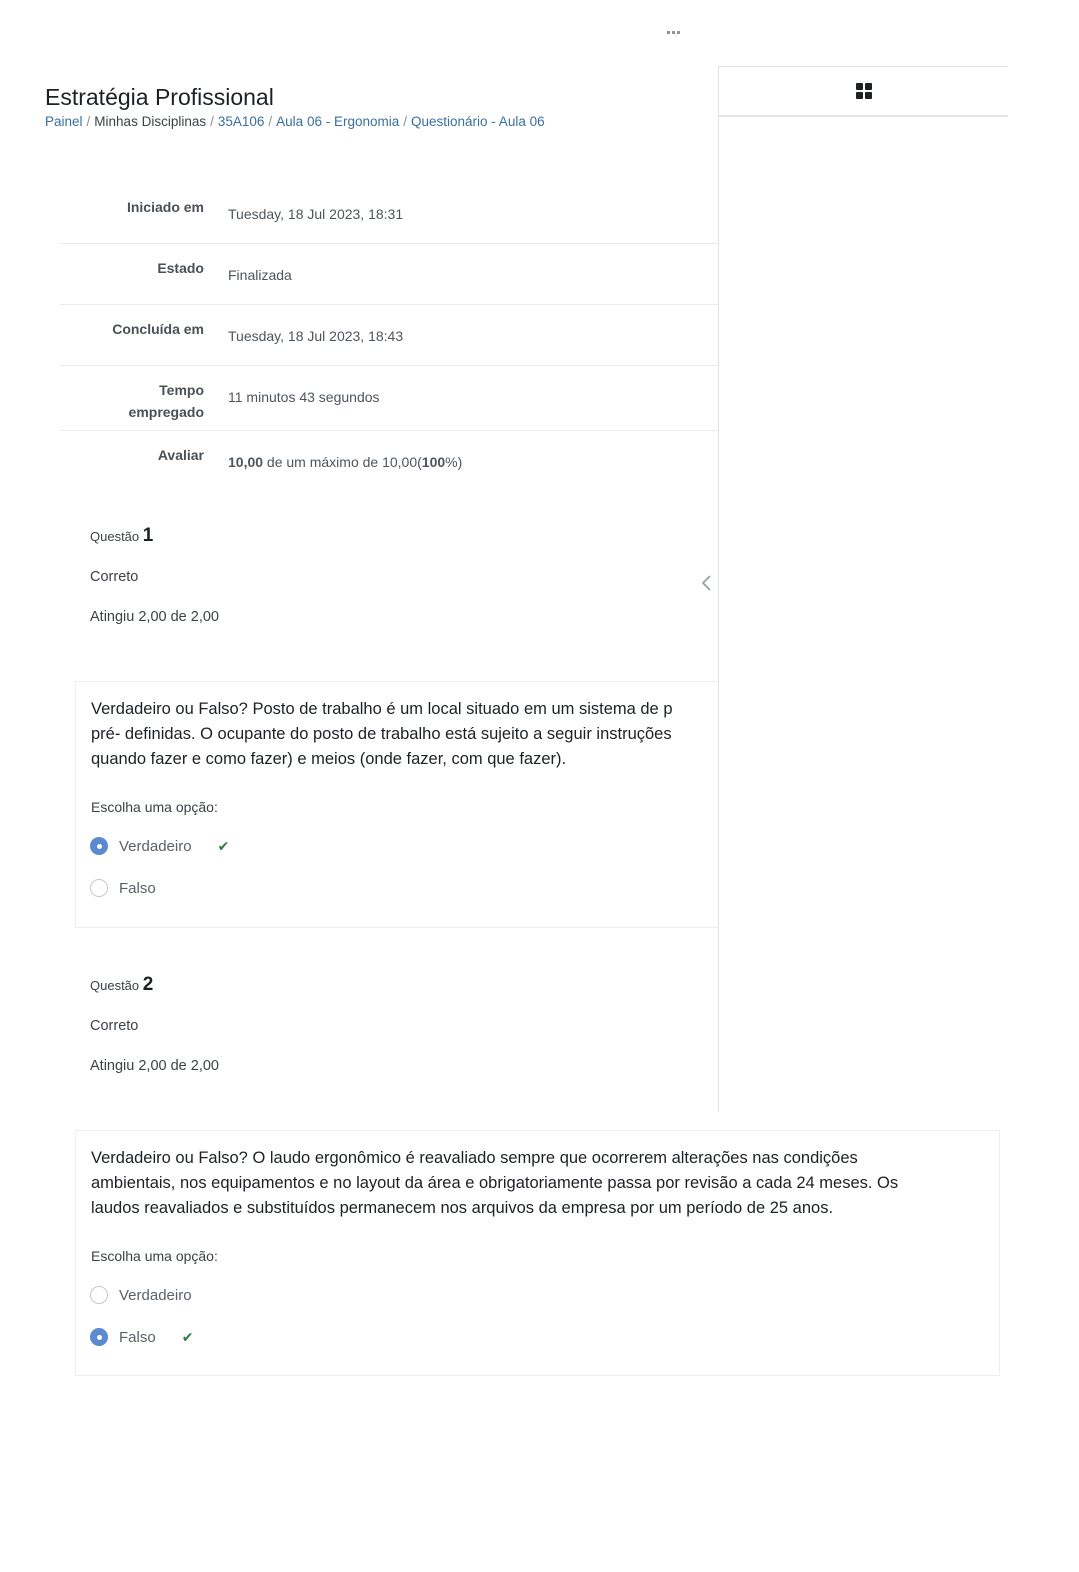 This screenshot has width=1079, height=1572. Describe the element at coordinates (180, 268) in the screenshot. I see `state-label: Estado` at that location.